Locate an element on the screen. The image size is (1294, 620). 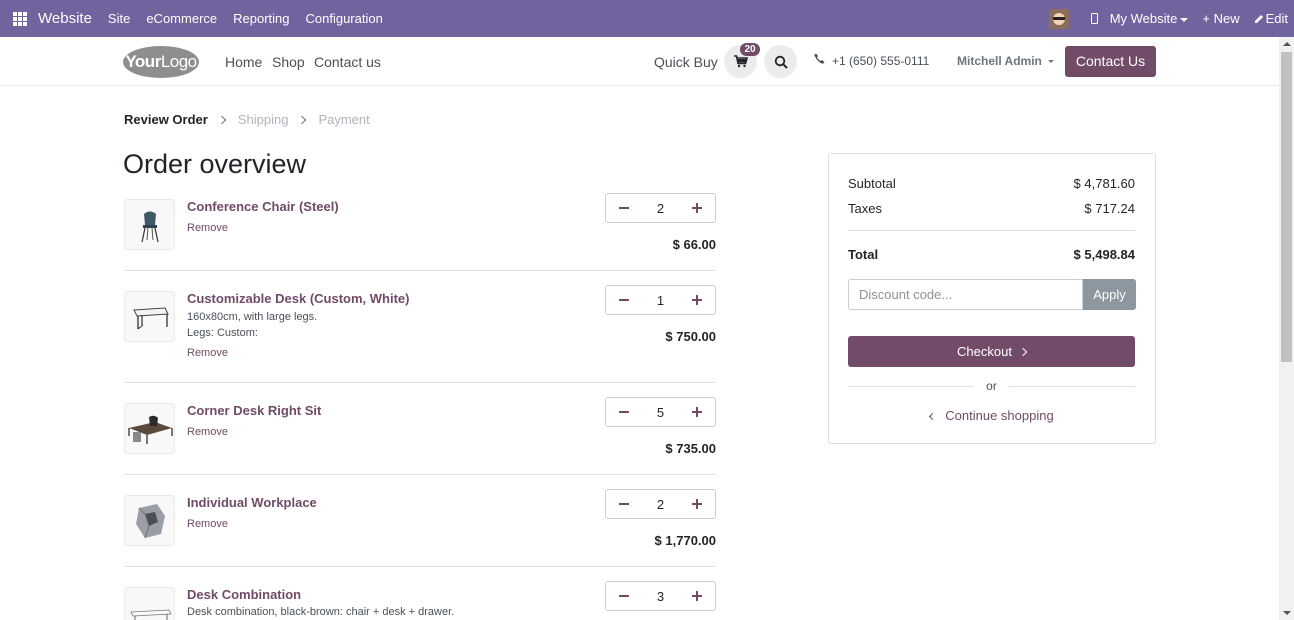
or-text: or is located at coordinates (991, 386).